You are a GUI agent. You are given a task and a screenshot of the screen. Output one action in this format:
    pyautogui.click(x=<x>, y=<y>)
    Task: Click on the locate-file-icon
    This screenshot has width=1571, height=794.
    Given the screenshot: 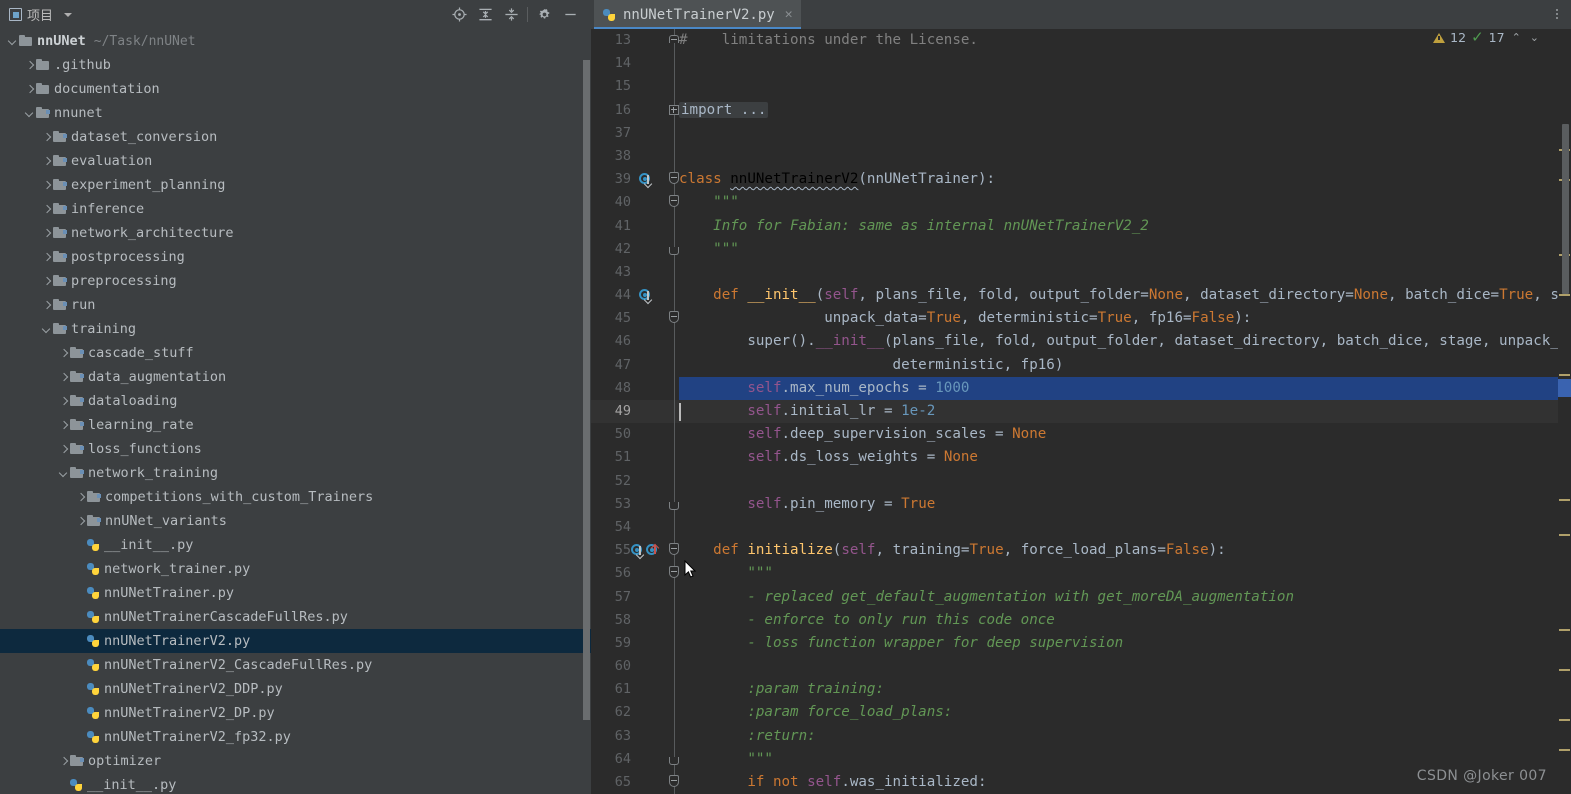 What is the action you would take?
    pyautogui.click(x=459, y=15)
    